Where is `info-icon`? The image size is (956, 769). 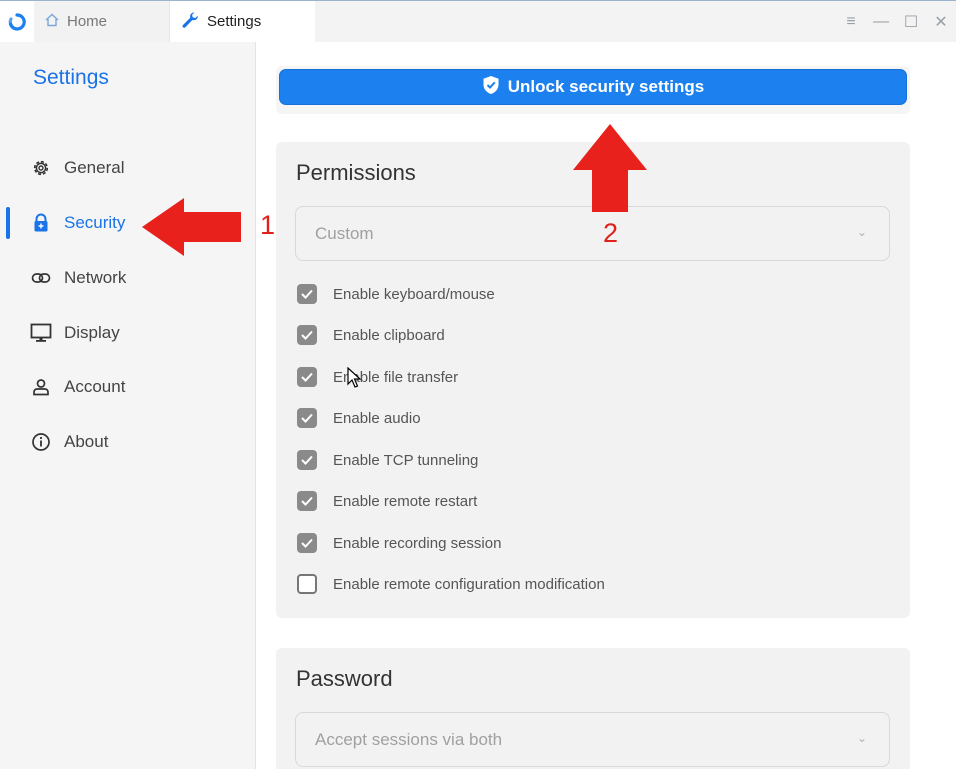
info-icon is located at coordinates (41, 442).